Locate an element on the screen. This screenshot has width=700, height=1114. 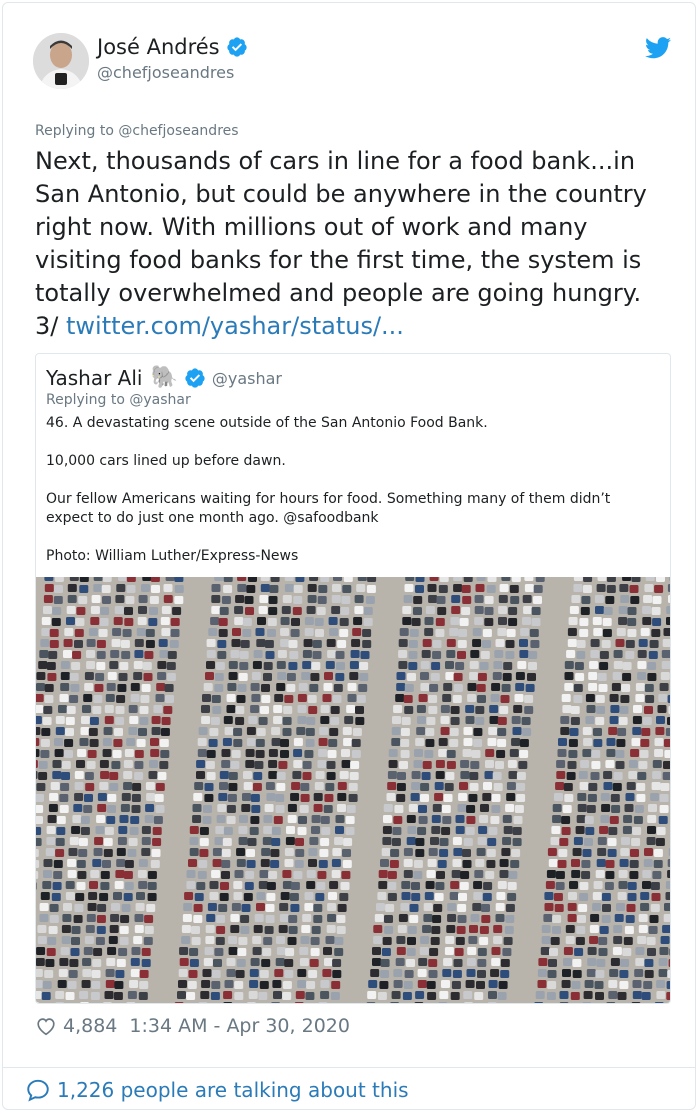
speech-bubble-icon is located at coordinates (38, 1090).